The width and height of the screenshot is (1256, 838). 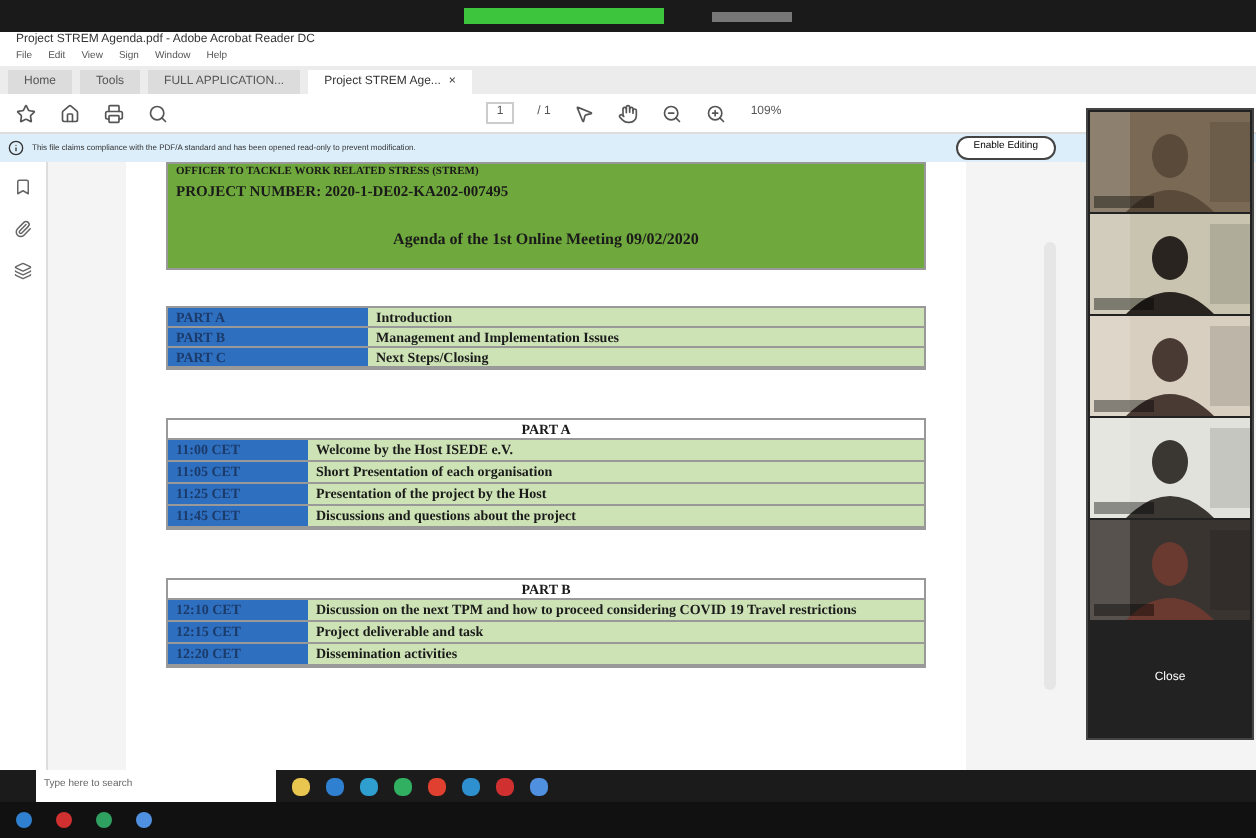 What do you see at coordinates (16, 148) in the screenshot?
I see `info-icon` at bounding box center [16, 148].